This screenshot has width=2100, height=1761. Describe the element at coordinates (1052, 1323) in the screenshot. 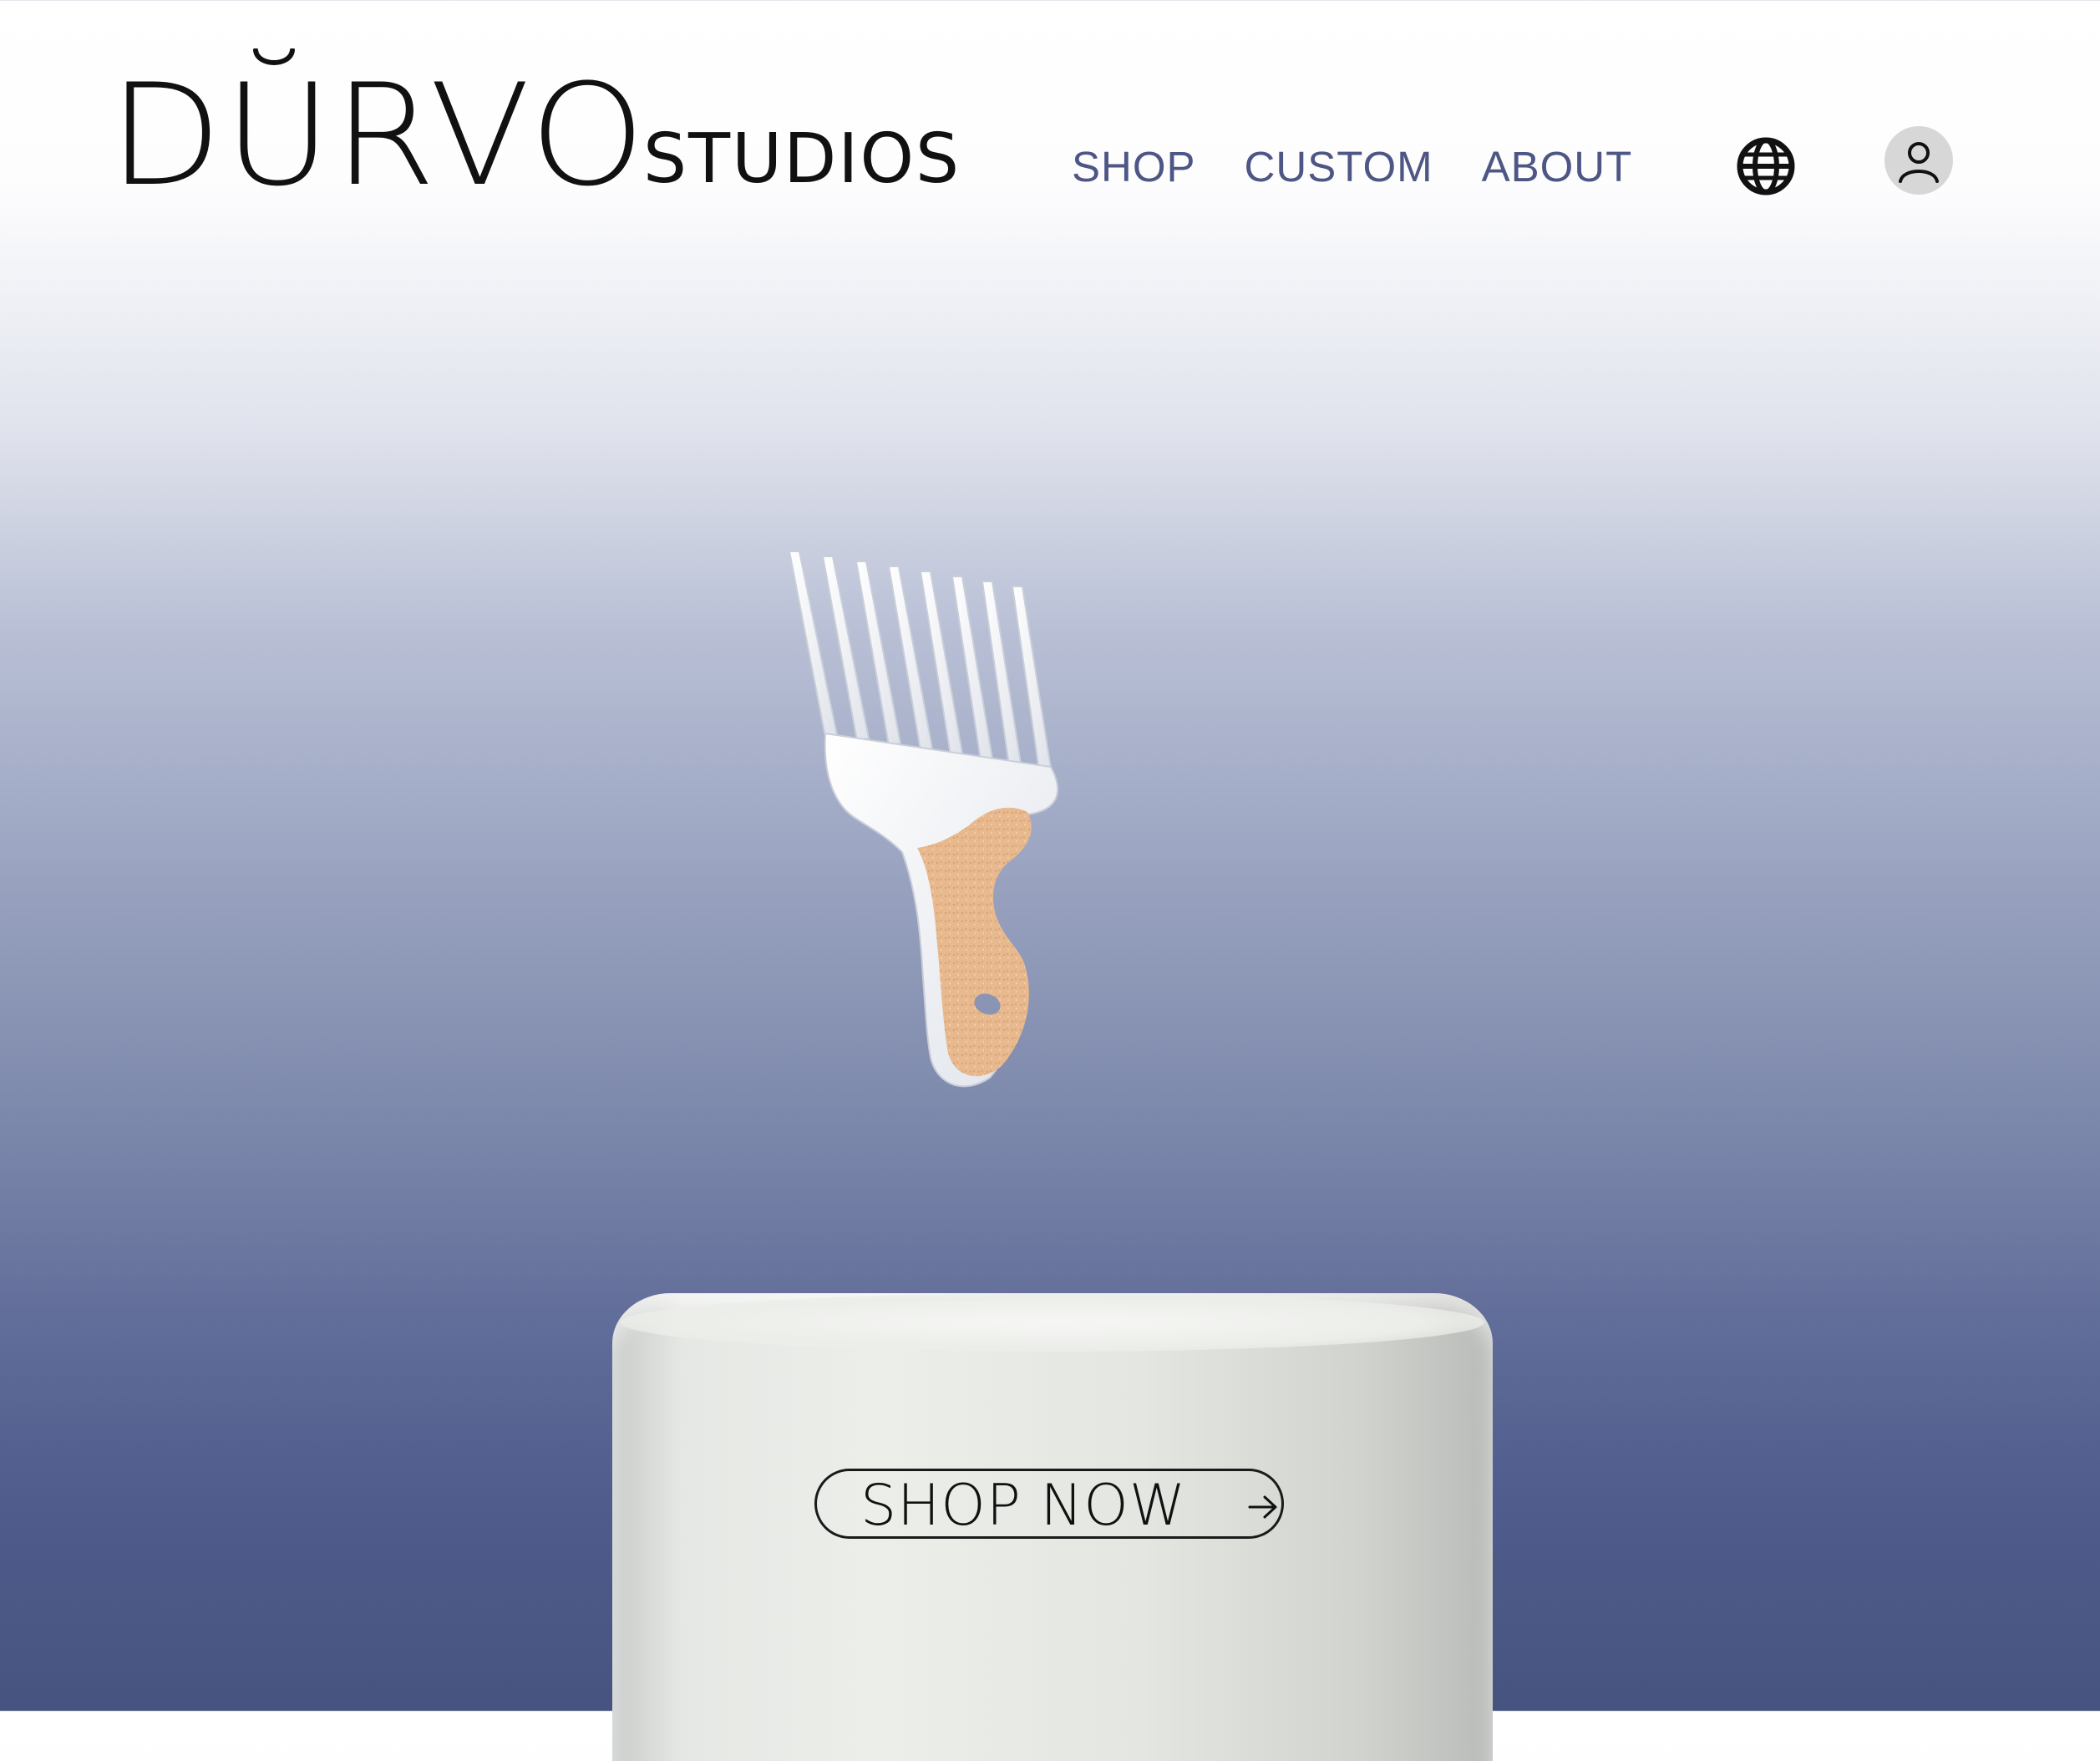

I see `podium-top` at that location.